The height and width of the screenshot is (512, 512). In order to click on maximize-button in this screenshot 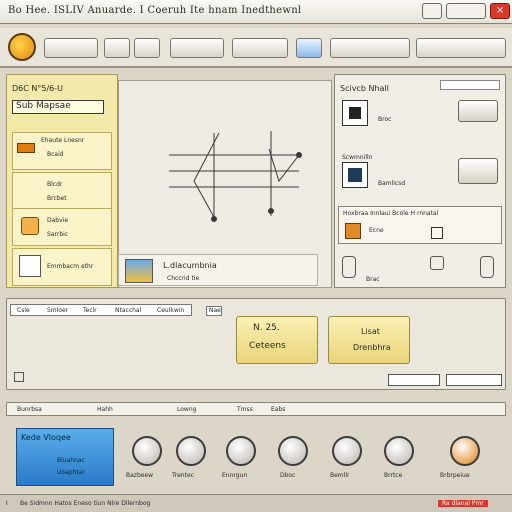, I will do `click(466, 11)`.